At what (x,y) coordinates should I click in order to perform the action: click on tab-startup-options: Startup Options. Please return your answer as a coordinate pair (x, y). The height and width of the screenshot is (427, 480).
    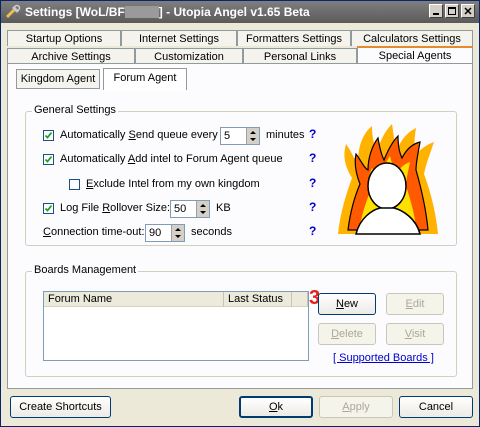
    Looking at the image, I should click on (64, 38).